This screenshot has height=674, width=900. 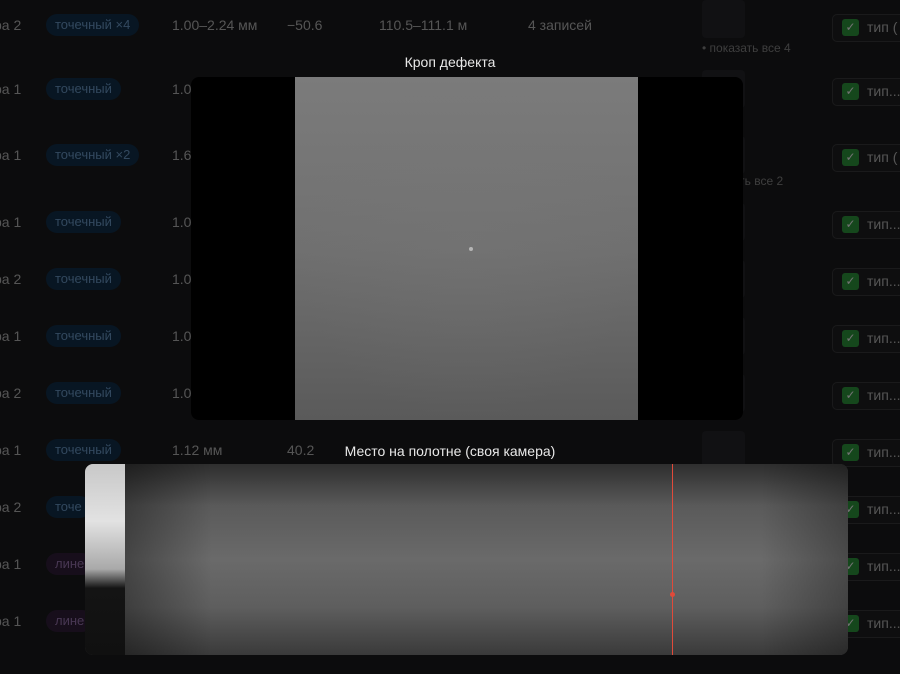 What do you see at coordinates (471, 249) in the screenshot?
I see `defect-point` at bounding box center [471, 249].